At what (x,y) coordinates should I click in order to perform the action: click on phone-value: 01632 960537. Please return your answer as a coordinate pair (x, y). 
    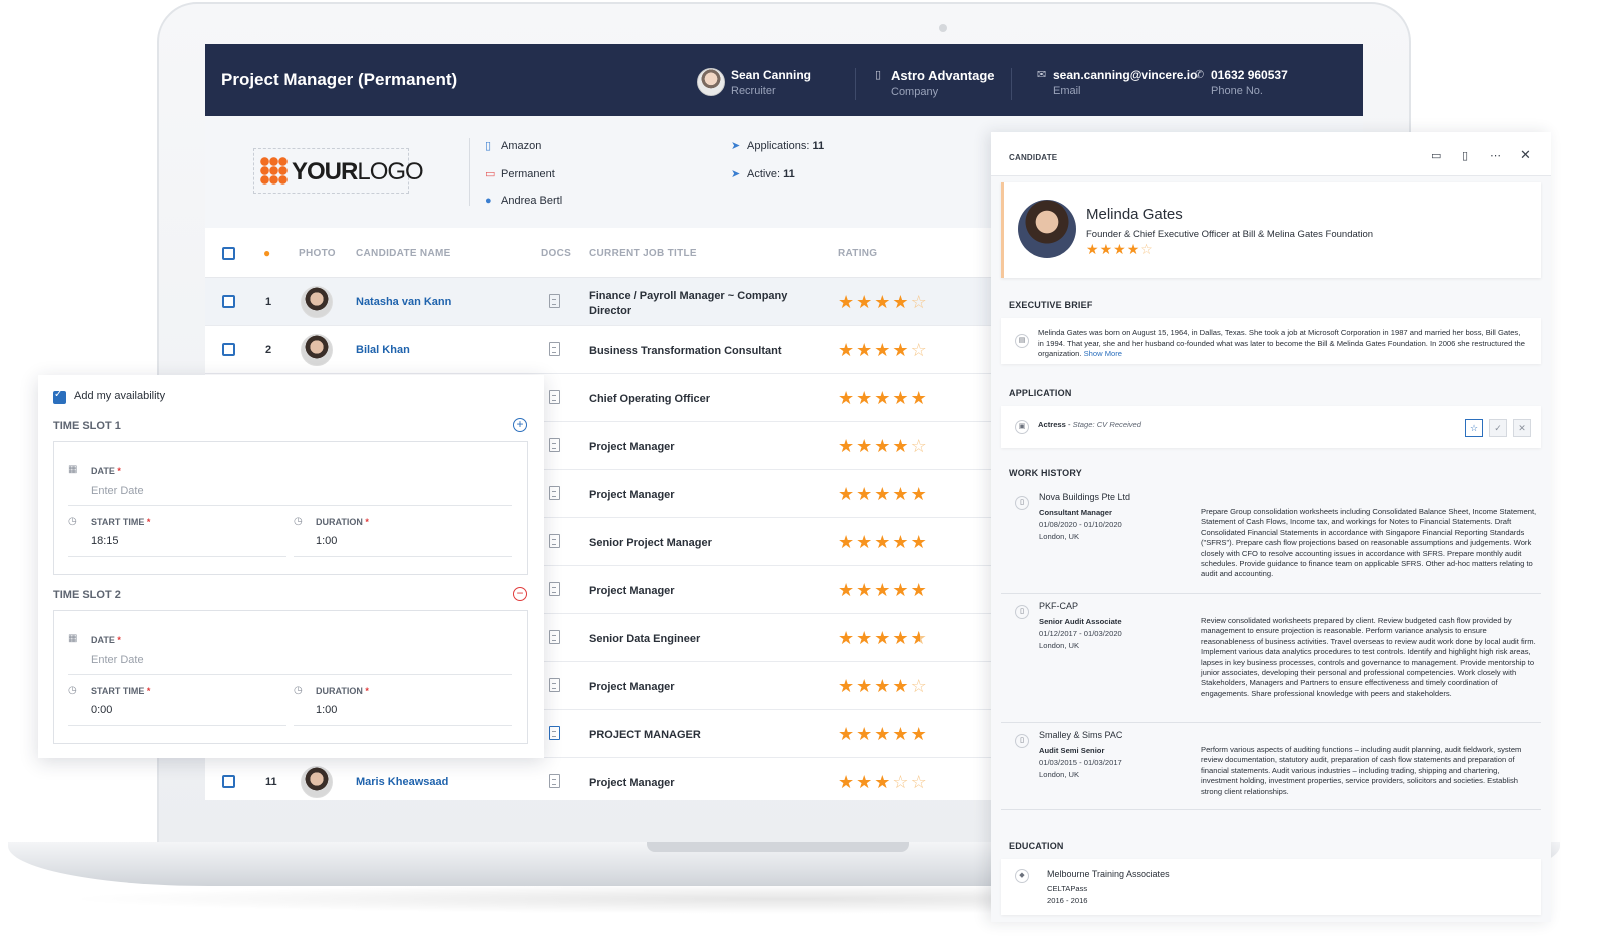
    Looking at the image, I should click on (1249, 75).